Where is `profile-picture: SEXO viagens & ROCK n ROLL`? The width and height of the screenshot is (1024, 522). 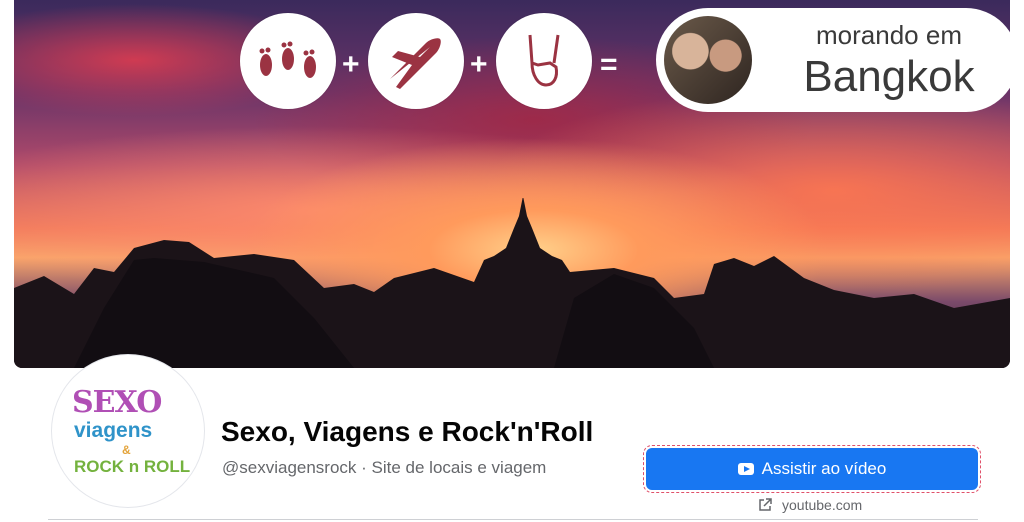 profile-picture: SEXO viagens & ROCK n ROLL is located at coordinates (128, 431).